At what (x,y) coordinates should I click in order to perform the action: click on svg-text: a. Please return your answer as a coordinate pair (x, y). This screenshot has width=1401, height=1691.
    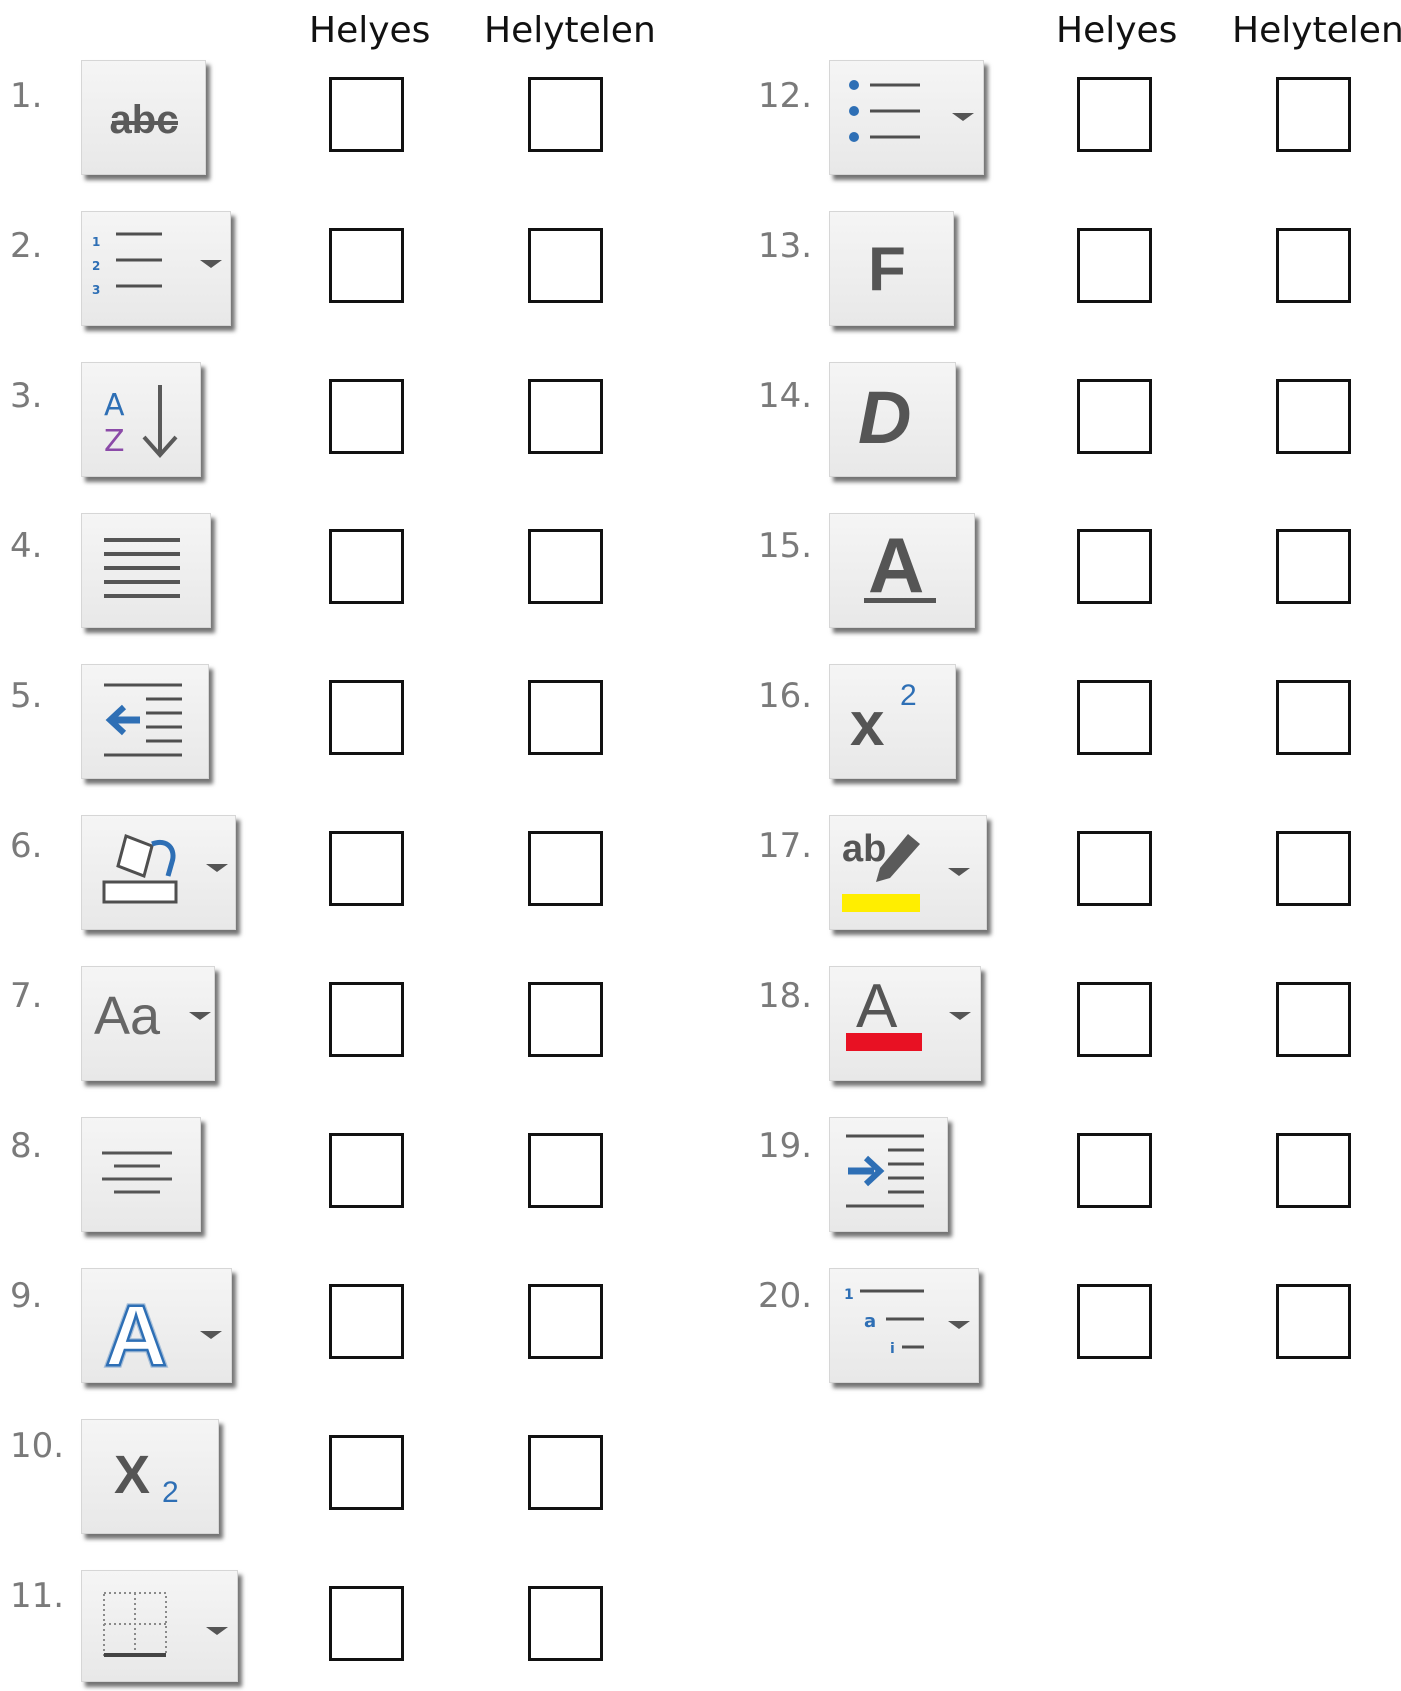
    Looking at the image, I should click on (870, 1321).